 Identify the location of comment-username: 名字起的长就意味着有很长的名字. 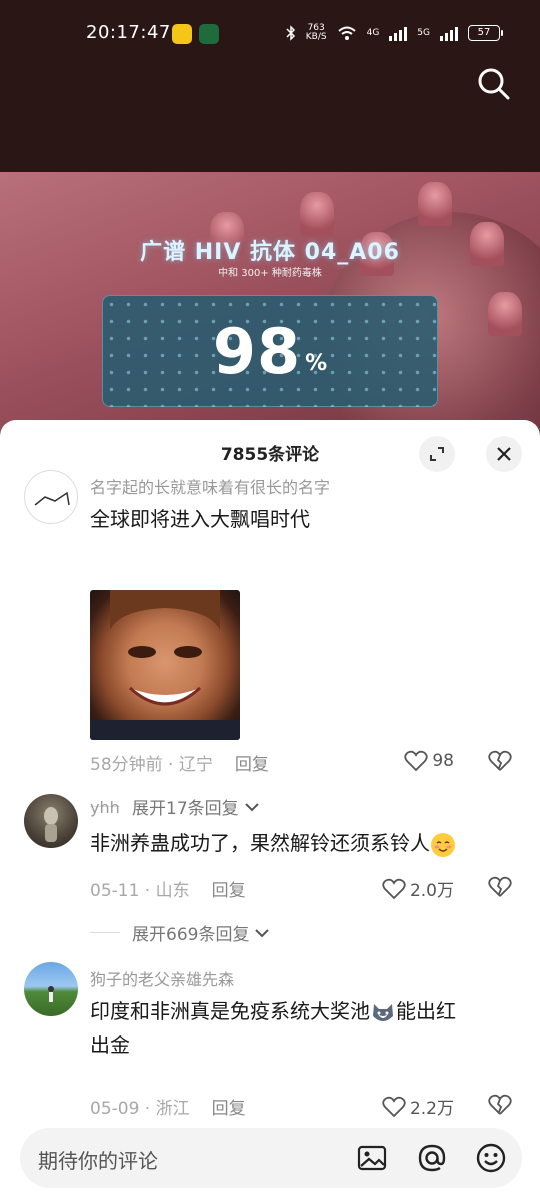
(210, 486).